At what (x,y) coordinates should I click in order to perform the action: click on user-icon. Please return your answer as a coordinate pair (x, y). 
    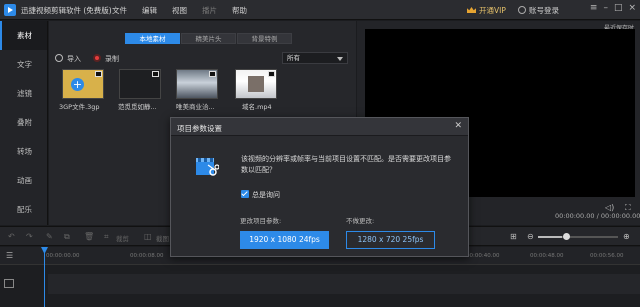
    Looking at the image, I should click on (522, 10).